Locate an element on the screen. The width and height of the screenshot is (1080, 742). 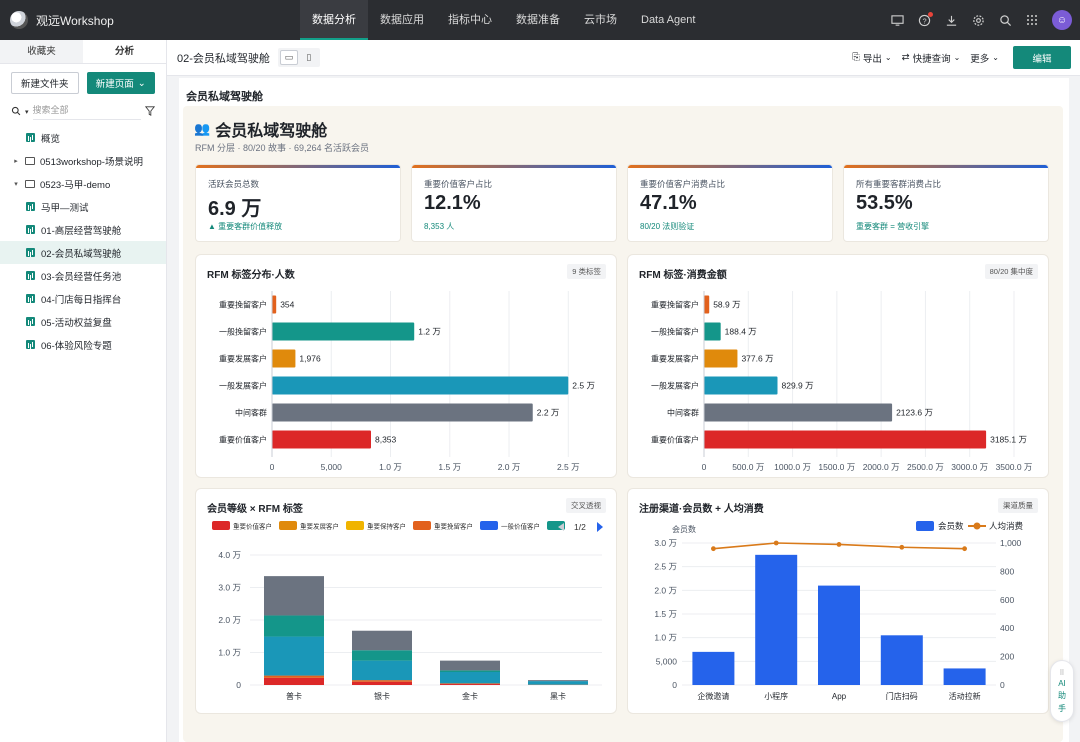
tree-report: 02-会员私域驾驶舱 is located at coordinates (83, 252).